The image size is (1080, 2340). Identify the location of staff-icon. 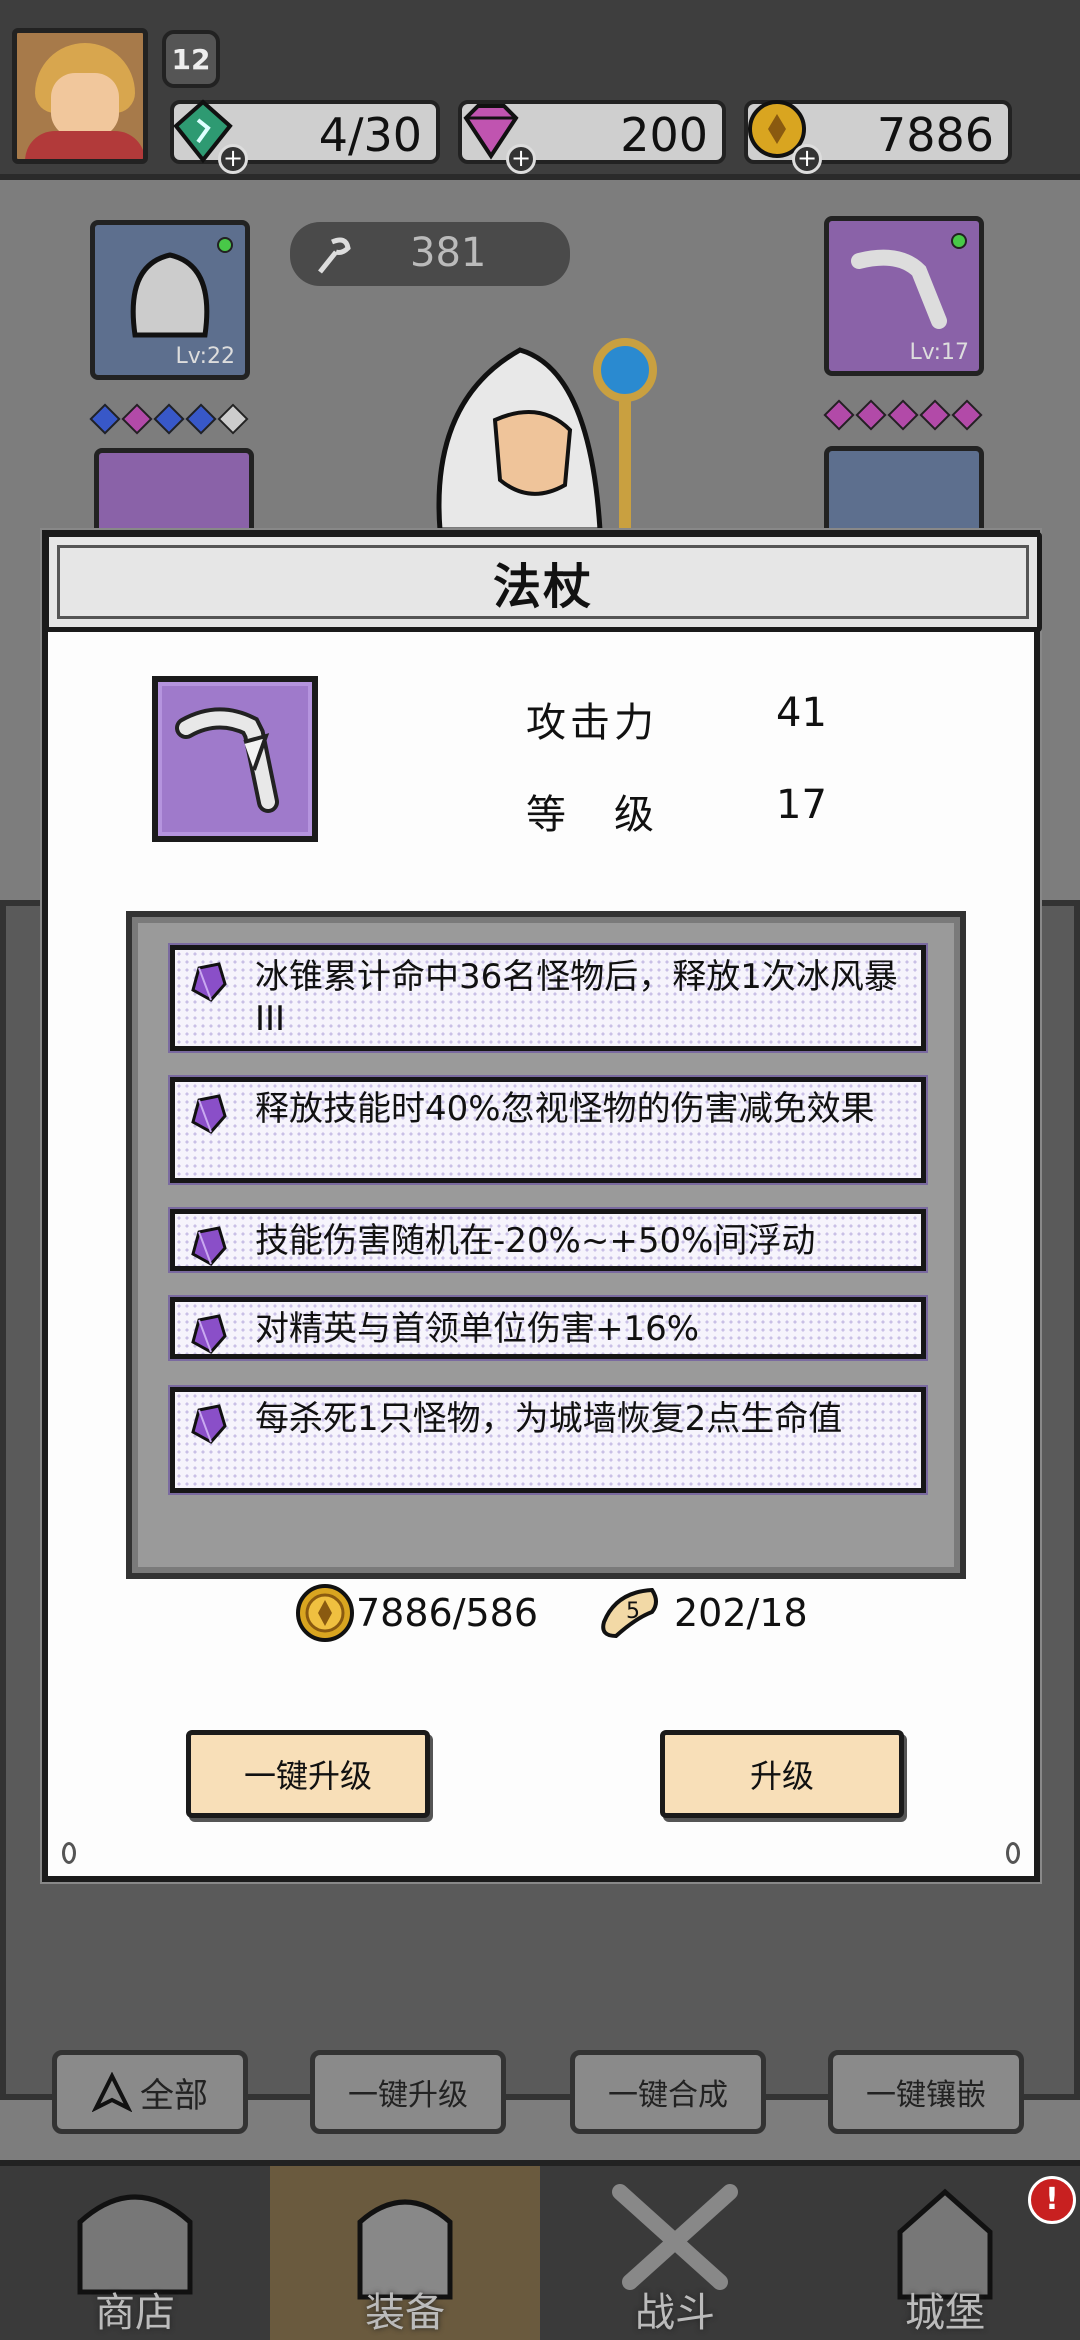
(227, 760).